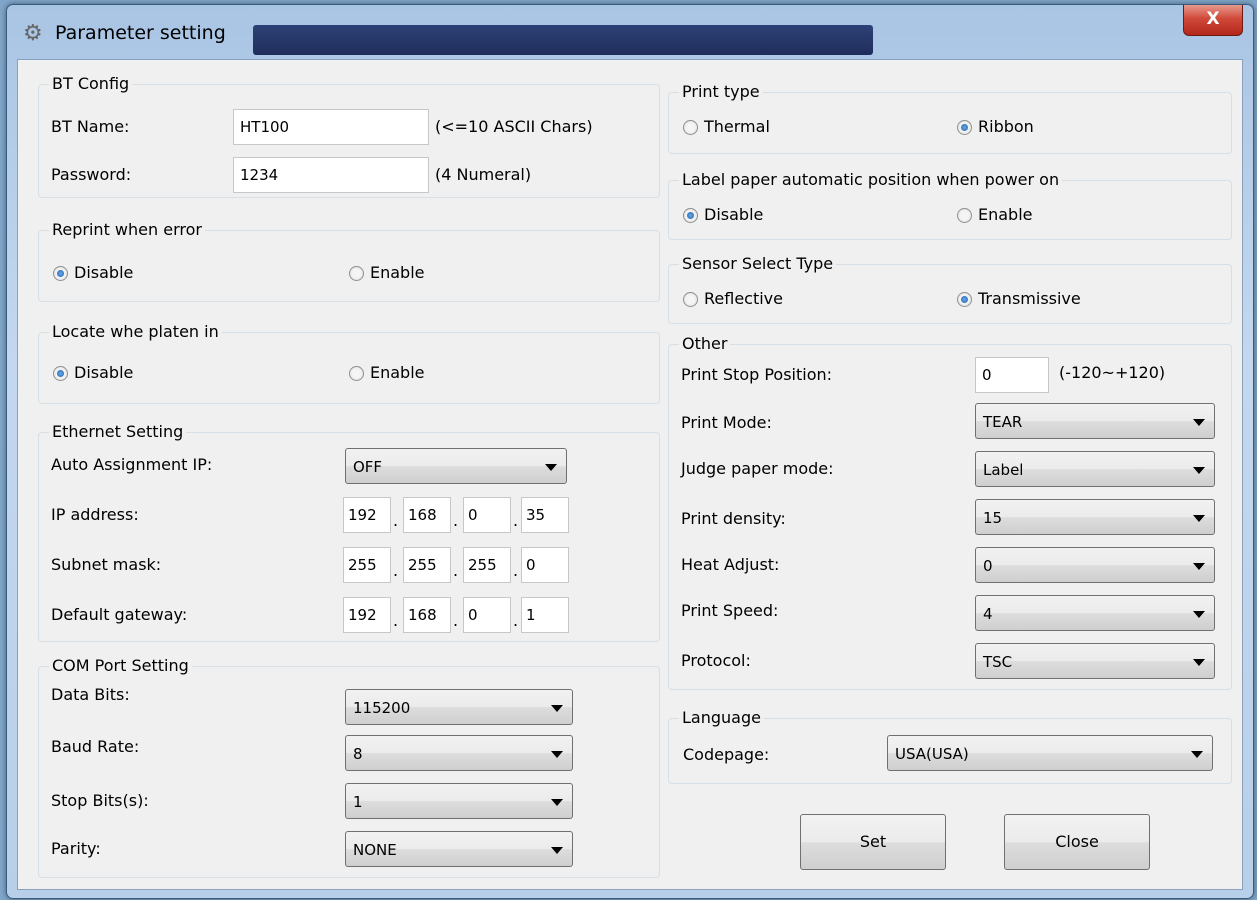 The height and width of the screenshot is (900, 1257). I want to click on print-stop-position-input, so click(1012, 375).